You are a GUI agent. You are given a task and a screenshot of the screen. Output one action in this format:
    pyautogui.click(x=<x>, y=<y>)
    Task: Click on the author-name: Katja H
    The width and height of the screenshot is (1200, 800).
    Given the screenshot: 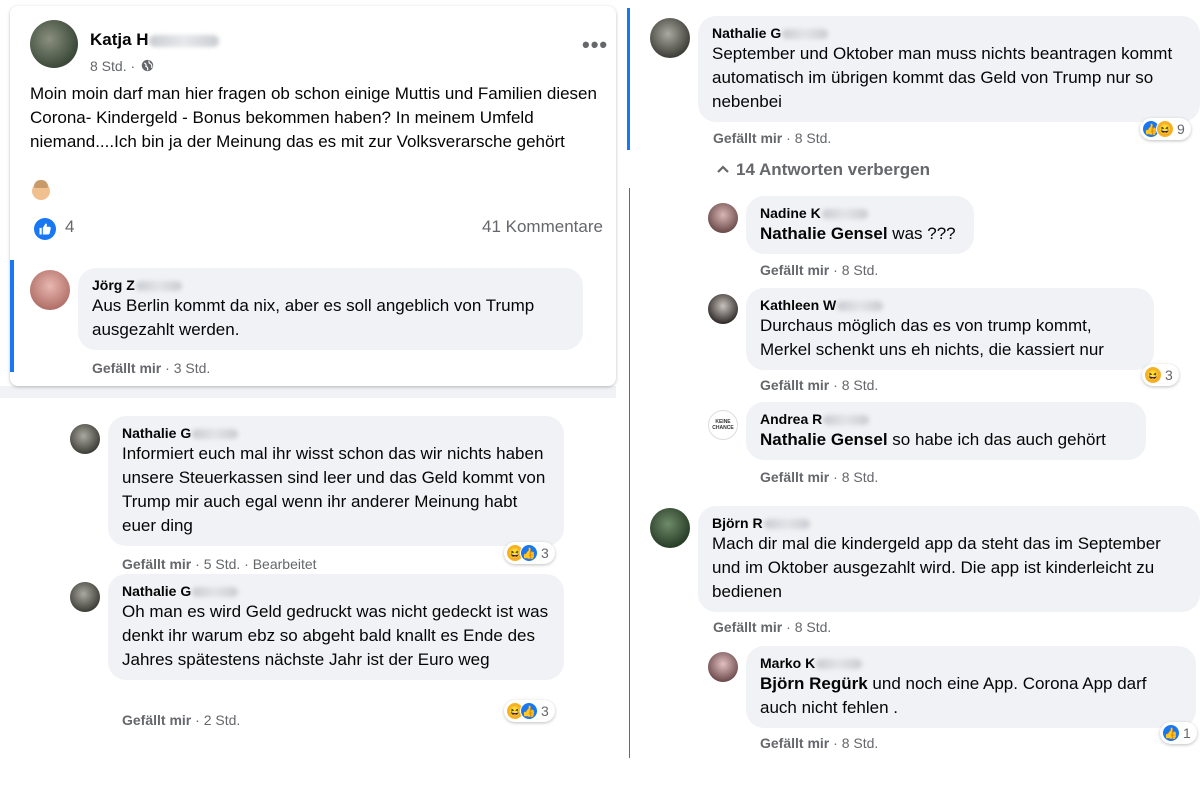 What is the action you would take?
    pyautogui.click(x=119, y=39)
    